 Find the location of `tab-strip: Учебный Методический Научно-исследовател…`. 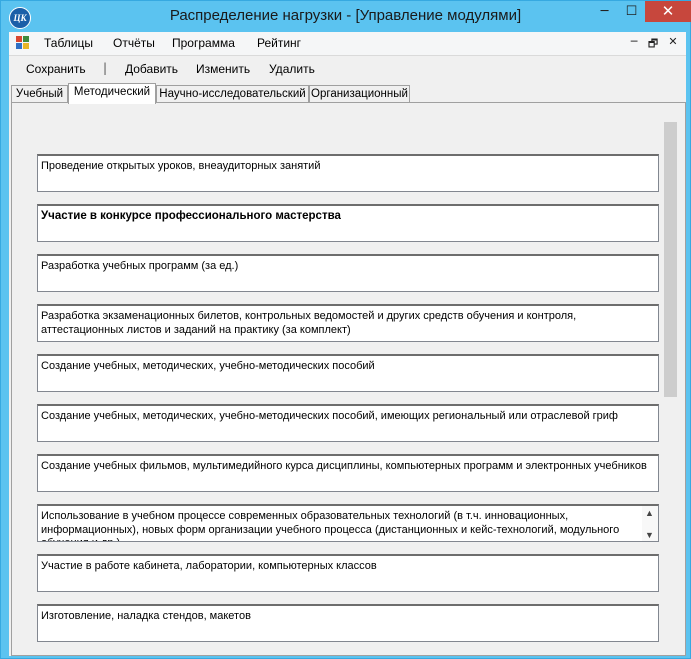

tab-strip: Учебный Методический Научно-исследовател… is located at coordinates (348, 93).